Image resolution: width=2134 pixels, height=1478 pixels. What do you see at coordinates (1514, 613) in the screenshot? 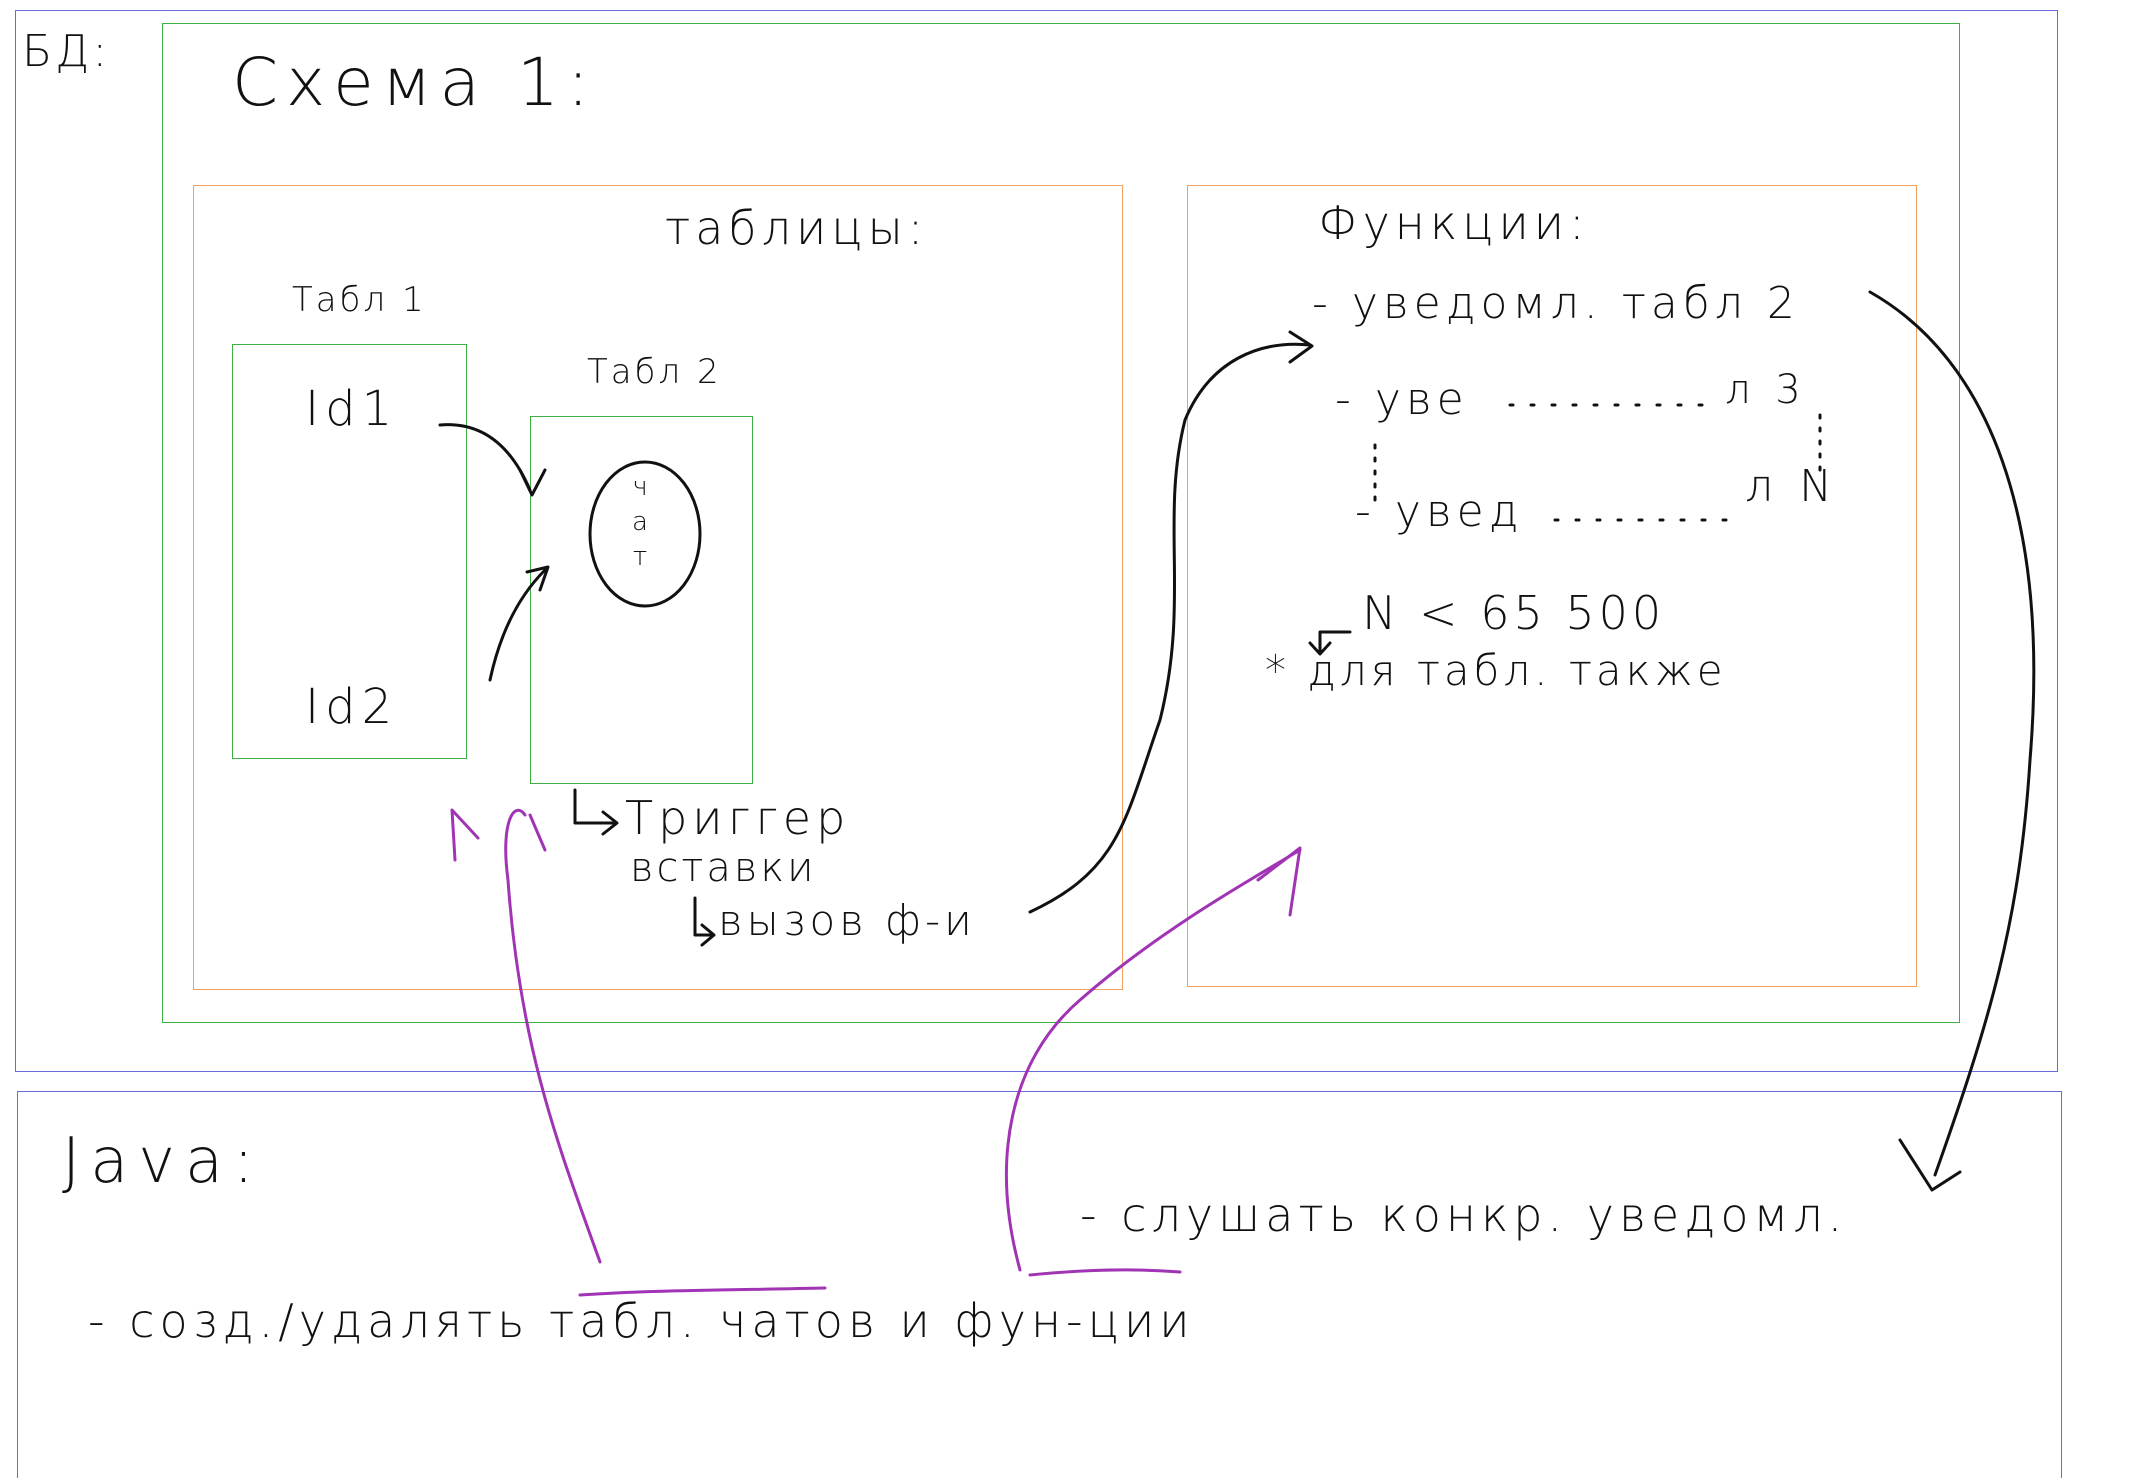
I see `n-limit-label: N < 65 500` at bounding box center [1514, 613].